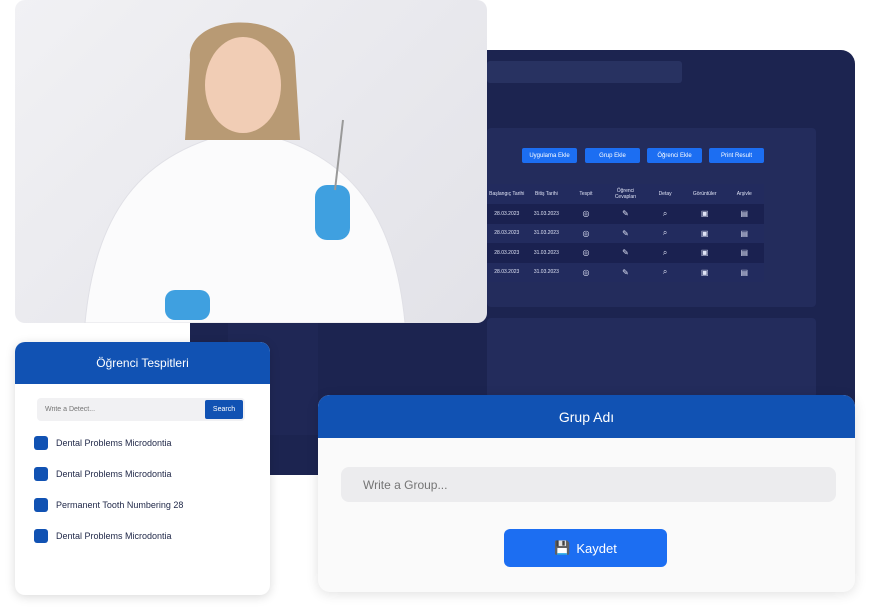  I want to click on floppy-disk-icon: 💾, so click(562, 547).